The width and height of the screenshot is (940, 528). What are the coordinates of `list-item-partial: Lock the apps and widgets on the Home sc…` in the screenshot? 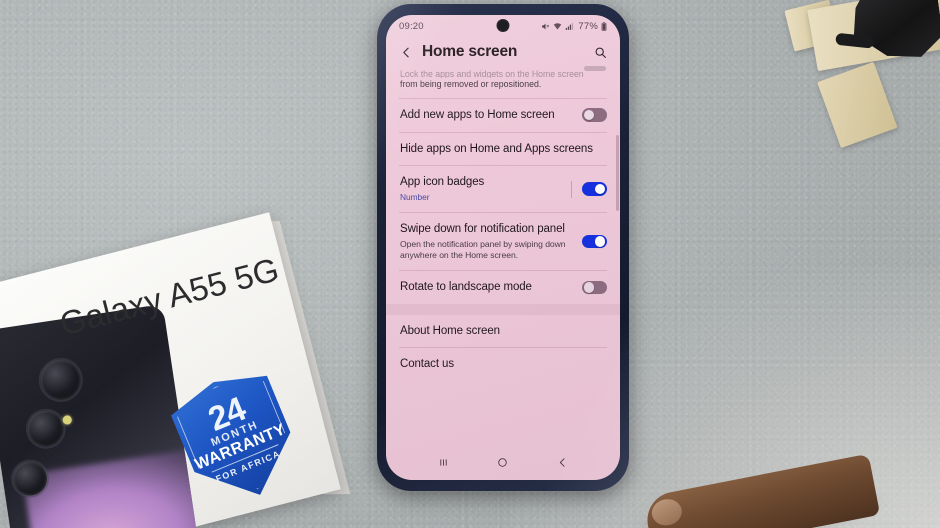 It's located at (503, 82).